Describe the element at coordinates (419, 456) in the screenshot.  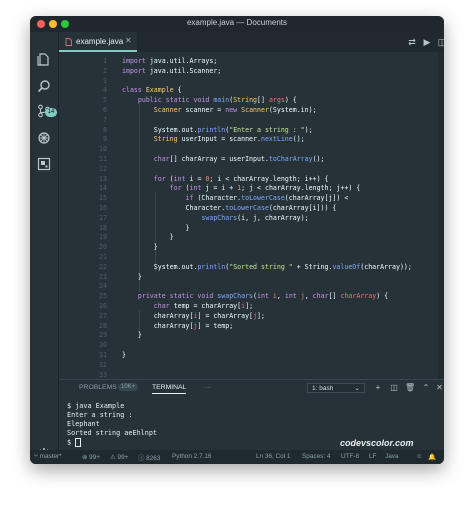
I see `smiley-icon: ☺` at that location.